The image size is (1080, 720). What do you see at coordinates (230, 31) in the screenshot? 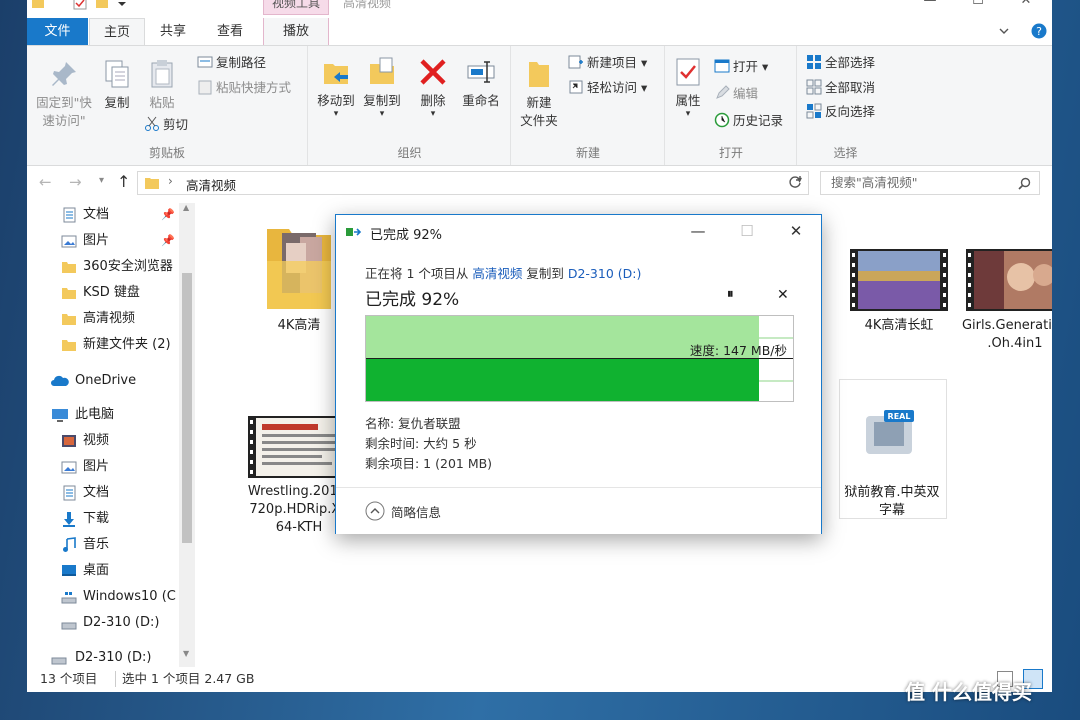
I see `tab-view: 查看` at bounding box center [230, 31].